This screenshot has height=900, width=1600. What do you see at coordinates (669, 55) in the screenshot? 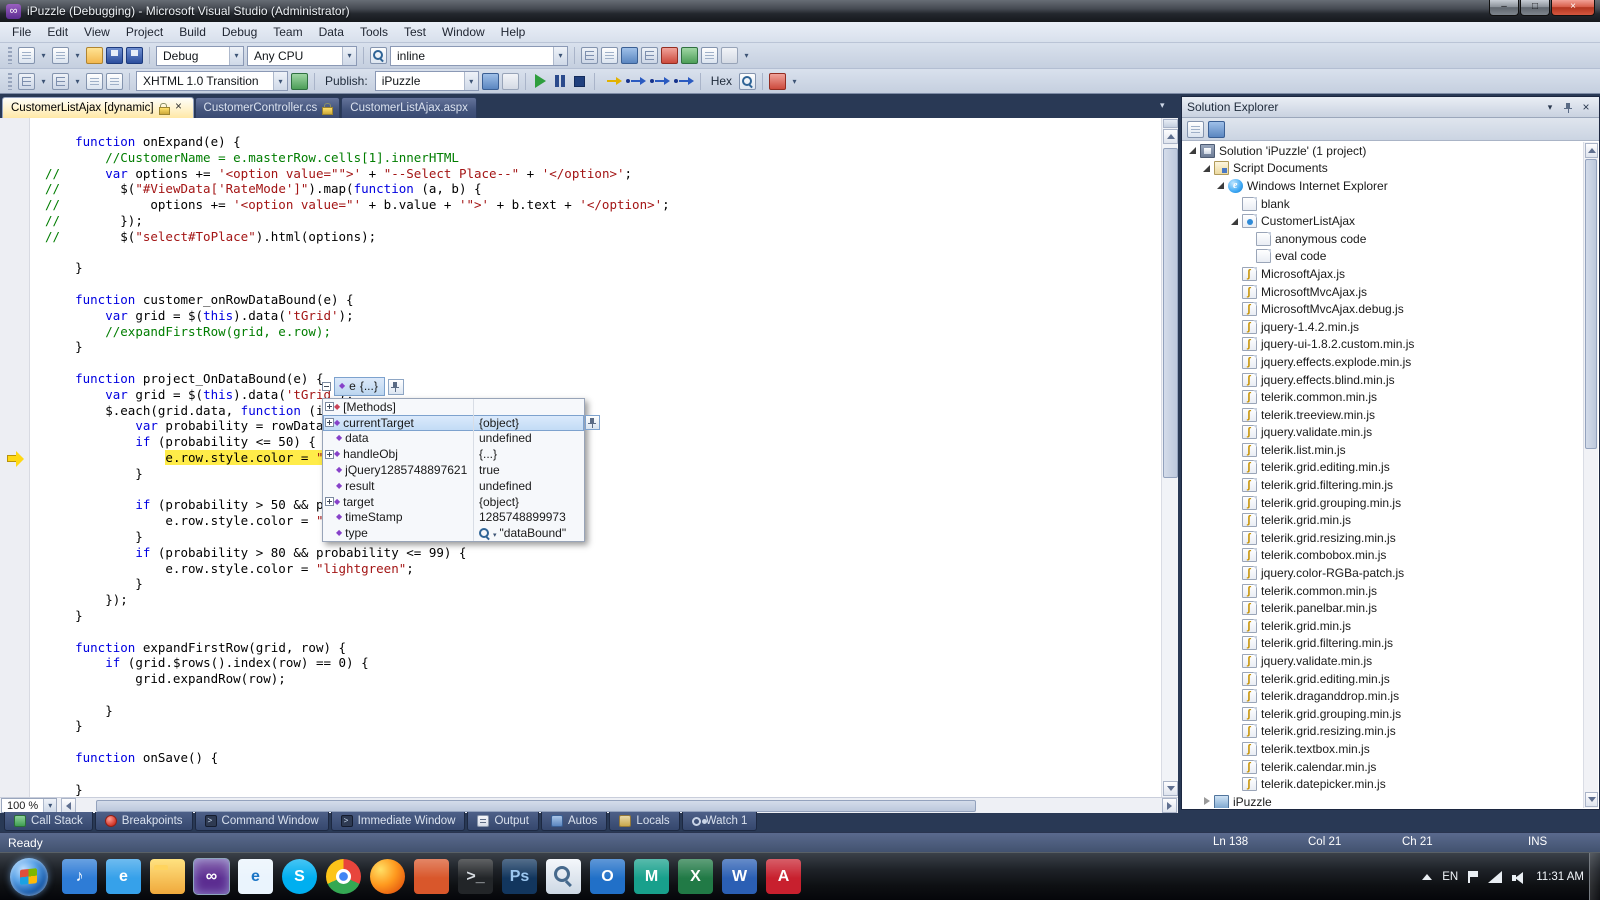
I see `error-list-icon` at bounding box center [669, 55].